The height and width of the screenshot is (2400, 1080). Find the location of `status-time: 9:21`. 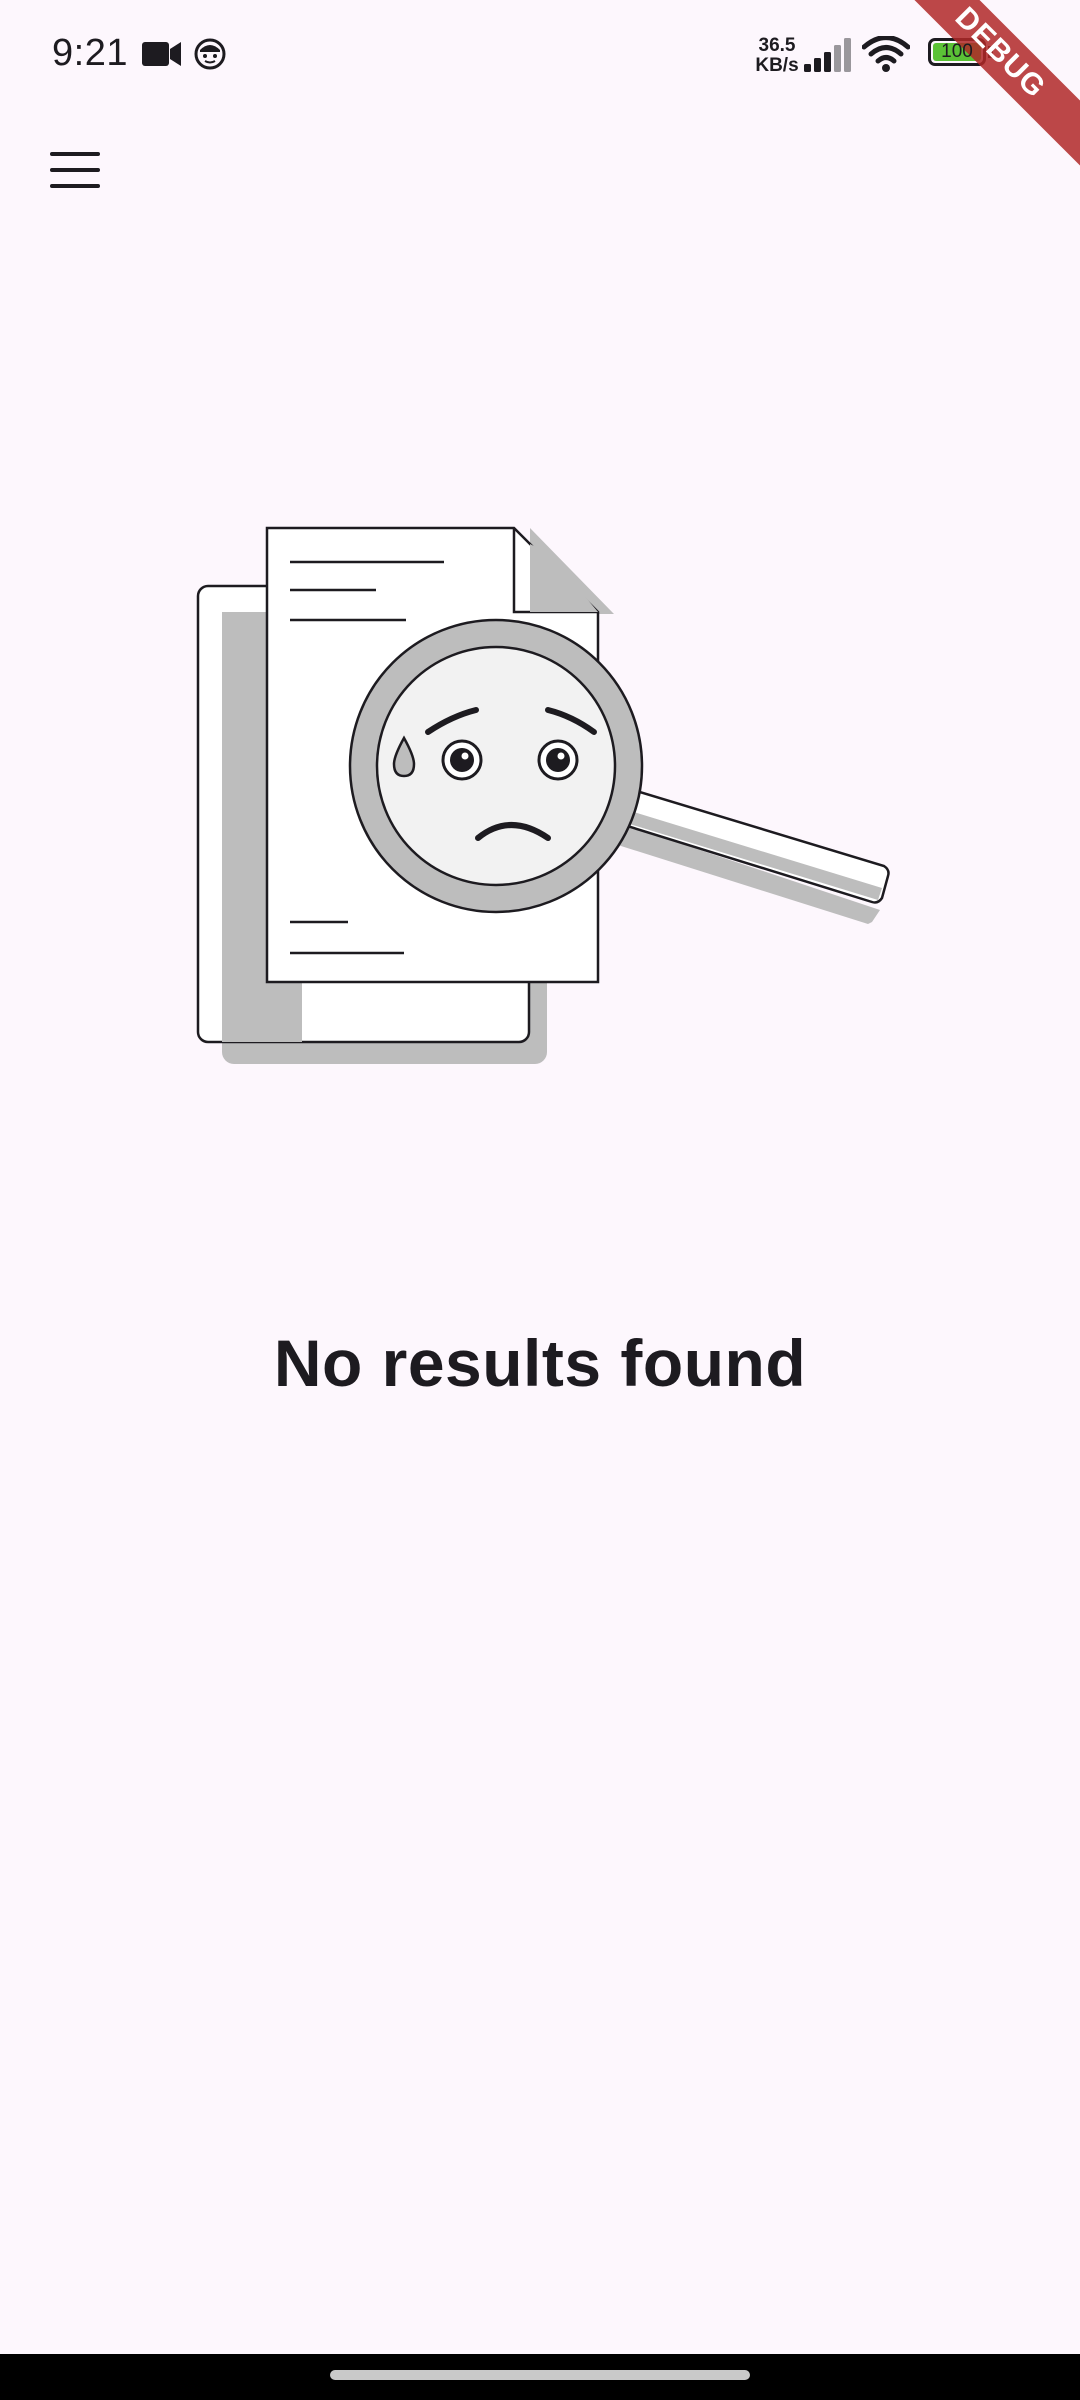

status-time: 9:21 is located at coordinates (90, 53).